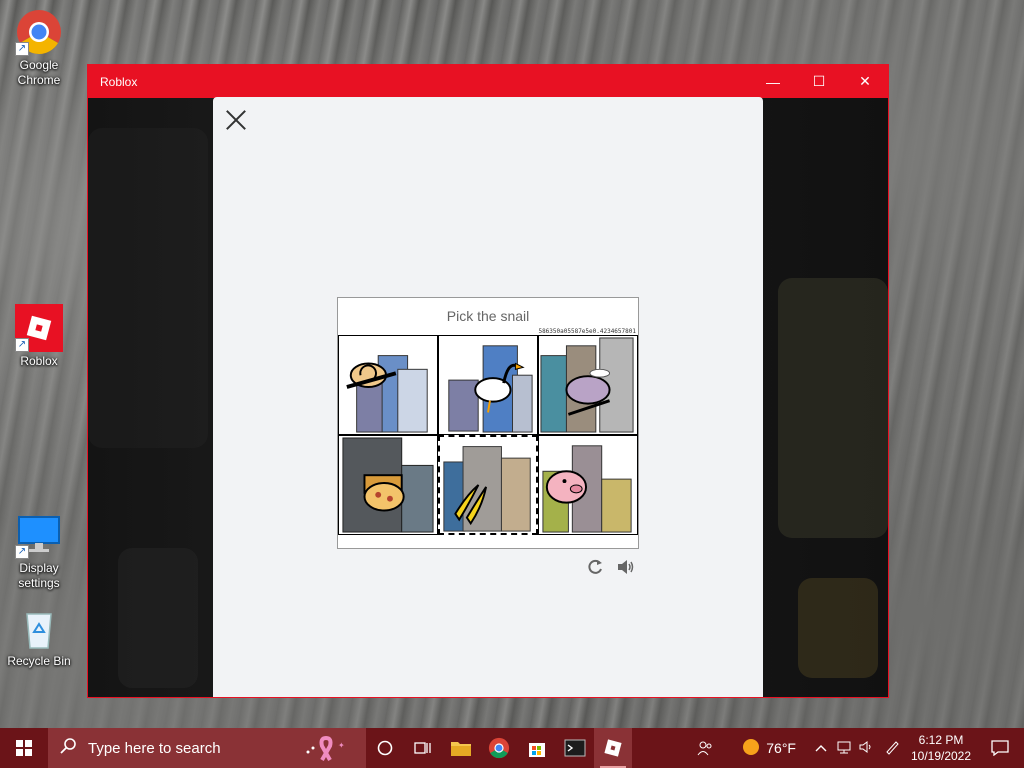  Describe the element at coordinates (236, 120) in the screenshot. I see `close-icon` at that location.